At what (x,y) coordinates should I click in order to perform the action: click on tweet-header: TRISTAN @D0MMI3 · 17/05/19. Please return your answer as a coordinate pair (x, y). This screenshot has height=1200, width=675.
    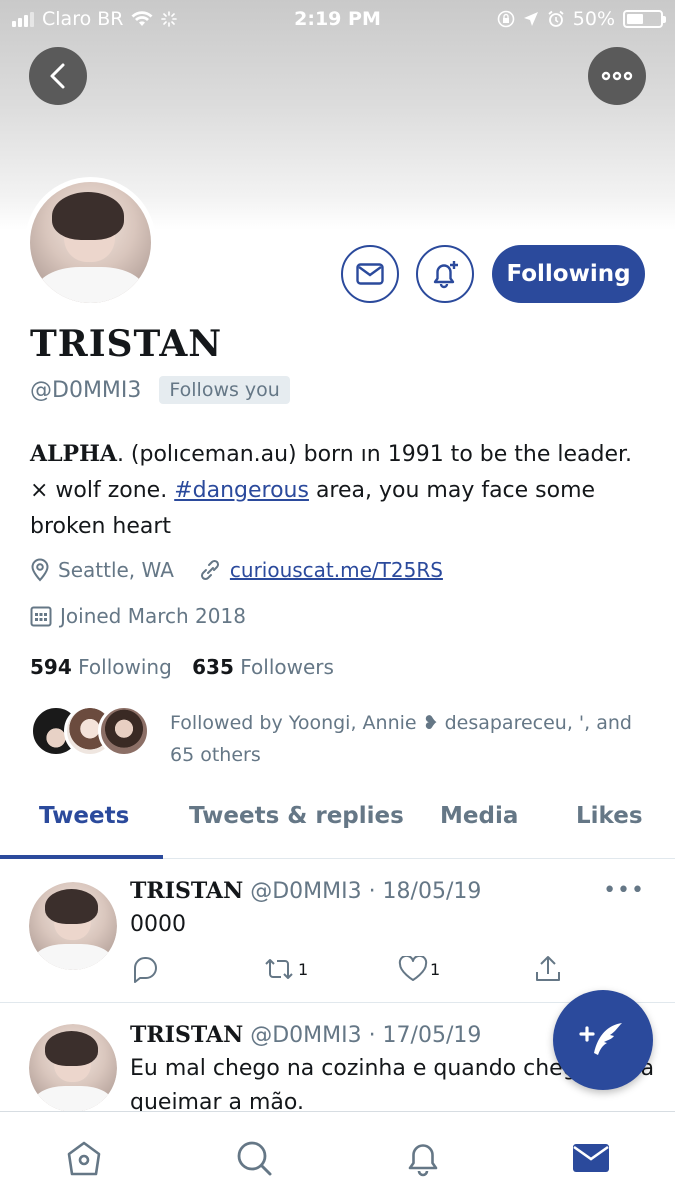
    Looking at the image, I should click on (305, 1035).